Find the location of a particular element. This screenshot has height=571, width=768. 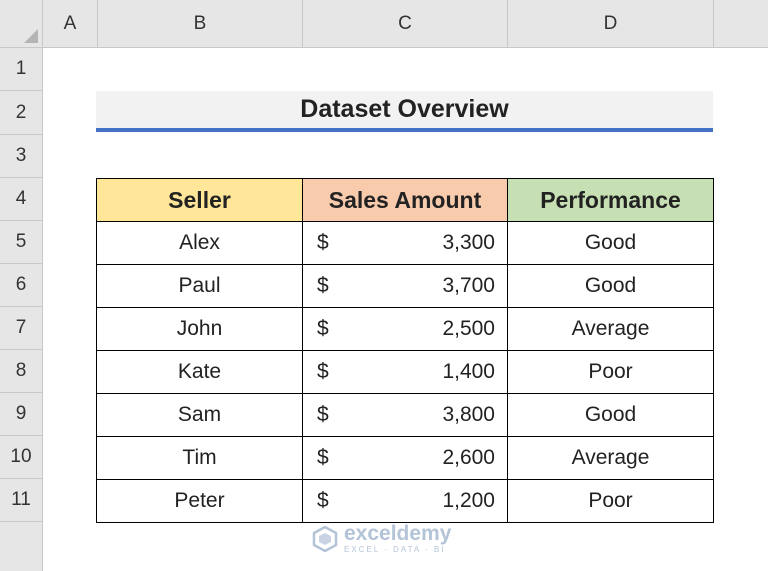

row-header-6: 6 is located at coordinates (21, 285).